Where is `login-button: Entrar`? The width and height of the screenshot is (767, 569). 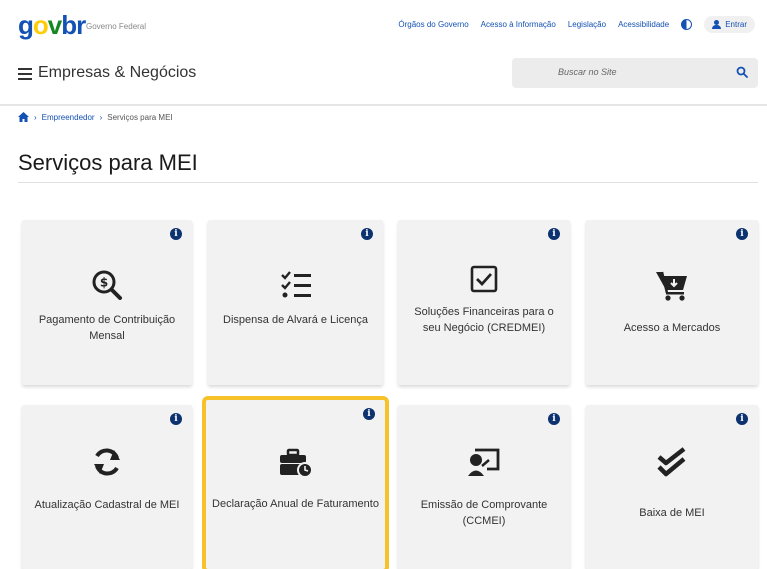
login-button: Entrar is located at coordinates (729, 24).